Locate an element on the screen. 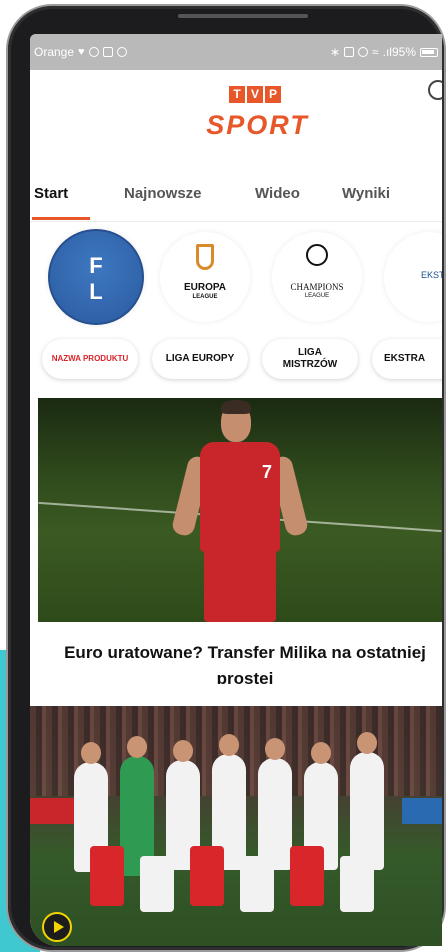 Image resolution: width=447 pixels, height=952 pixels. gallery-icon is located at coordinates (107, 52).